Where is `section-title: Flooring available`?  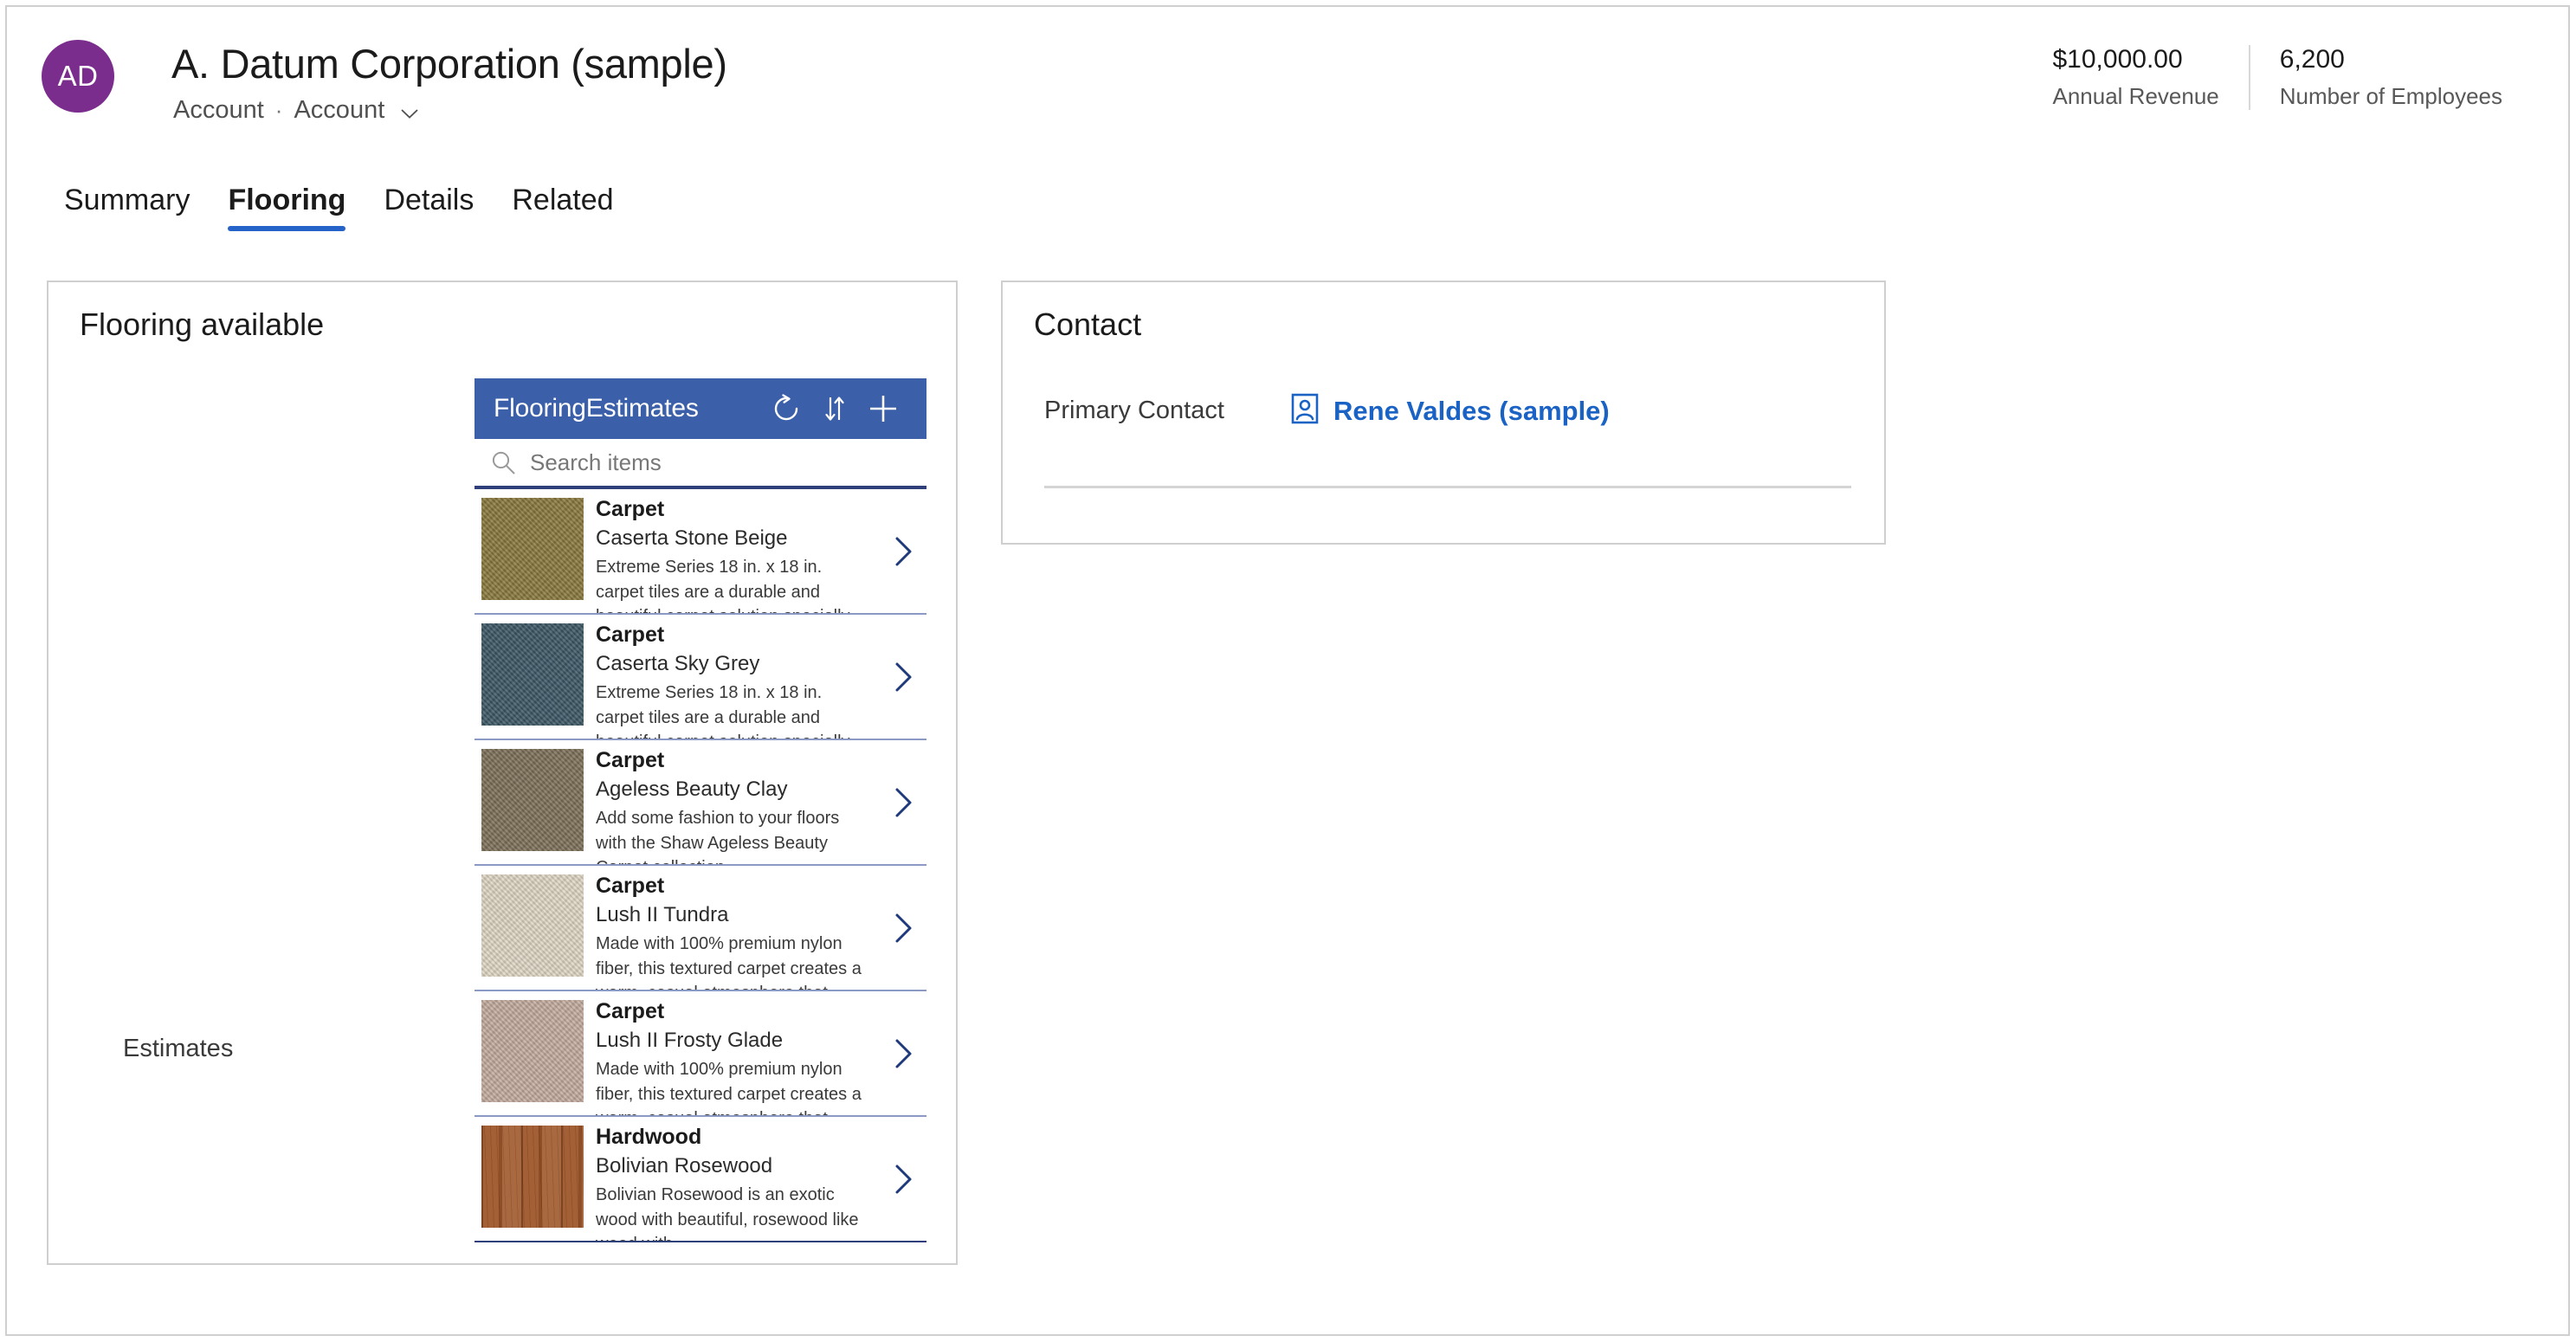
section-title: Flooring available is located at coordinates (203, 324).